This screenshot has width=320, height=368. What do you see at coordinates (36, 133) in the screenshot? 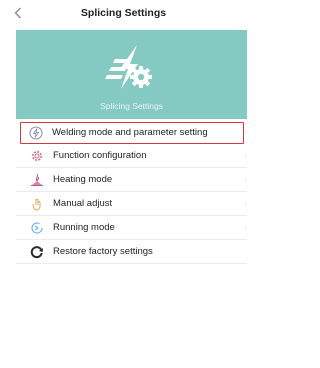
I see `lightning-circle-icon` at bounding box center [36, 133].